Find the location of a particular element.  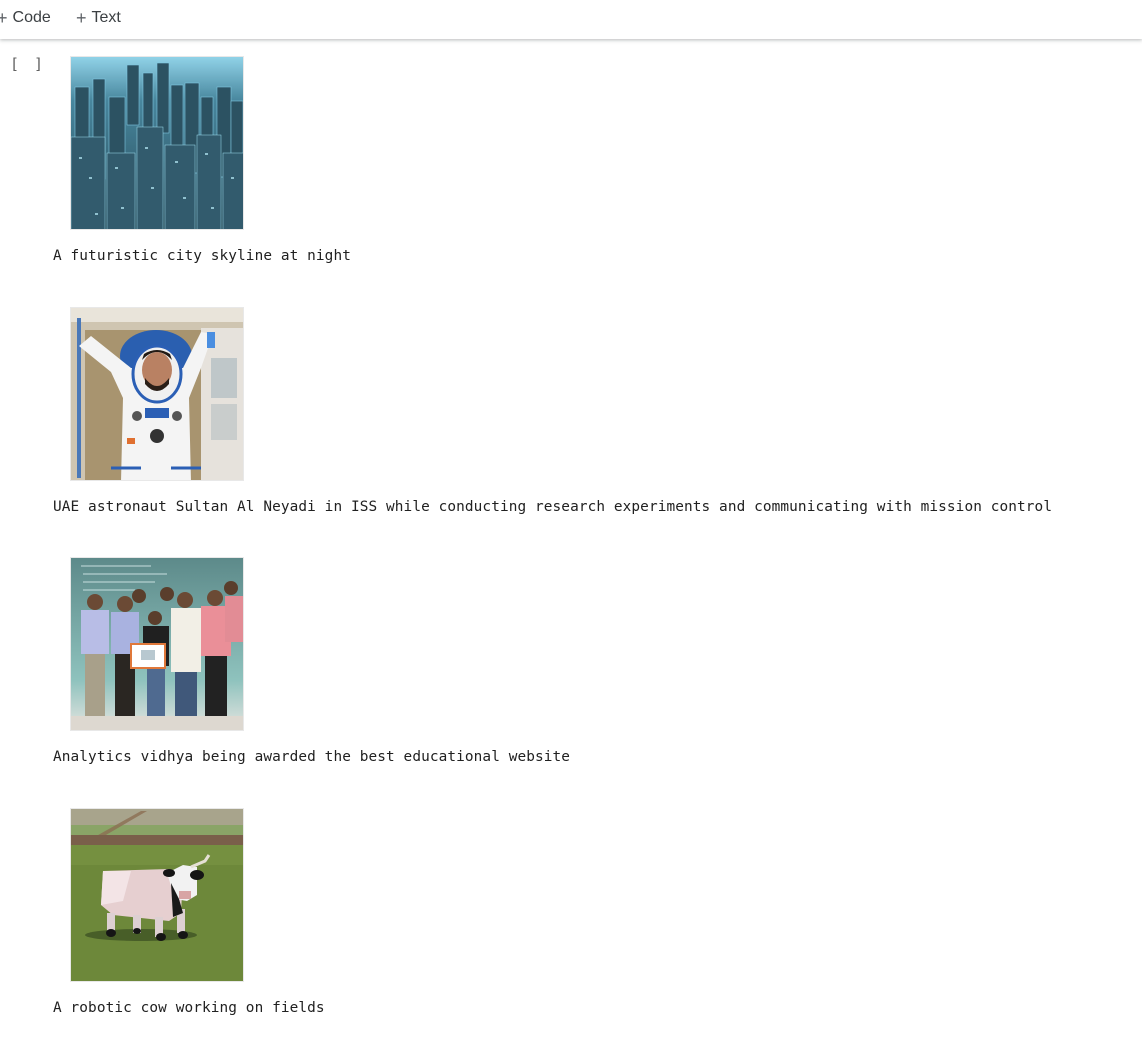

output-image-astronaut is located at coordinates (157, 394).